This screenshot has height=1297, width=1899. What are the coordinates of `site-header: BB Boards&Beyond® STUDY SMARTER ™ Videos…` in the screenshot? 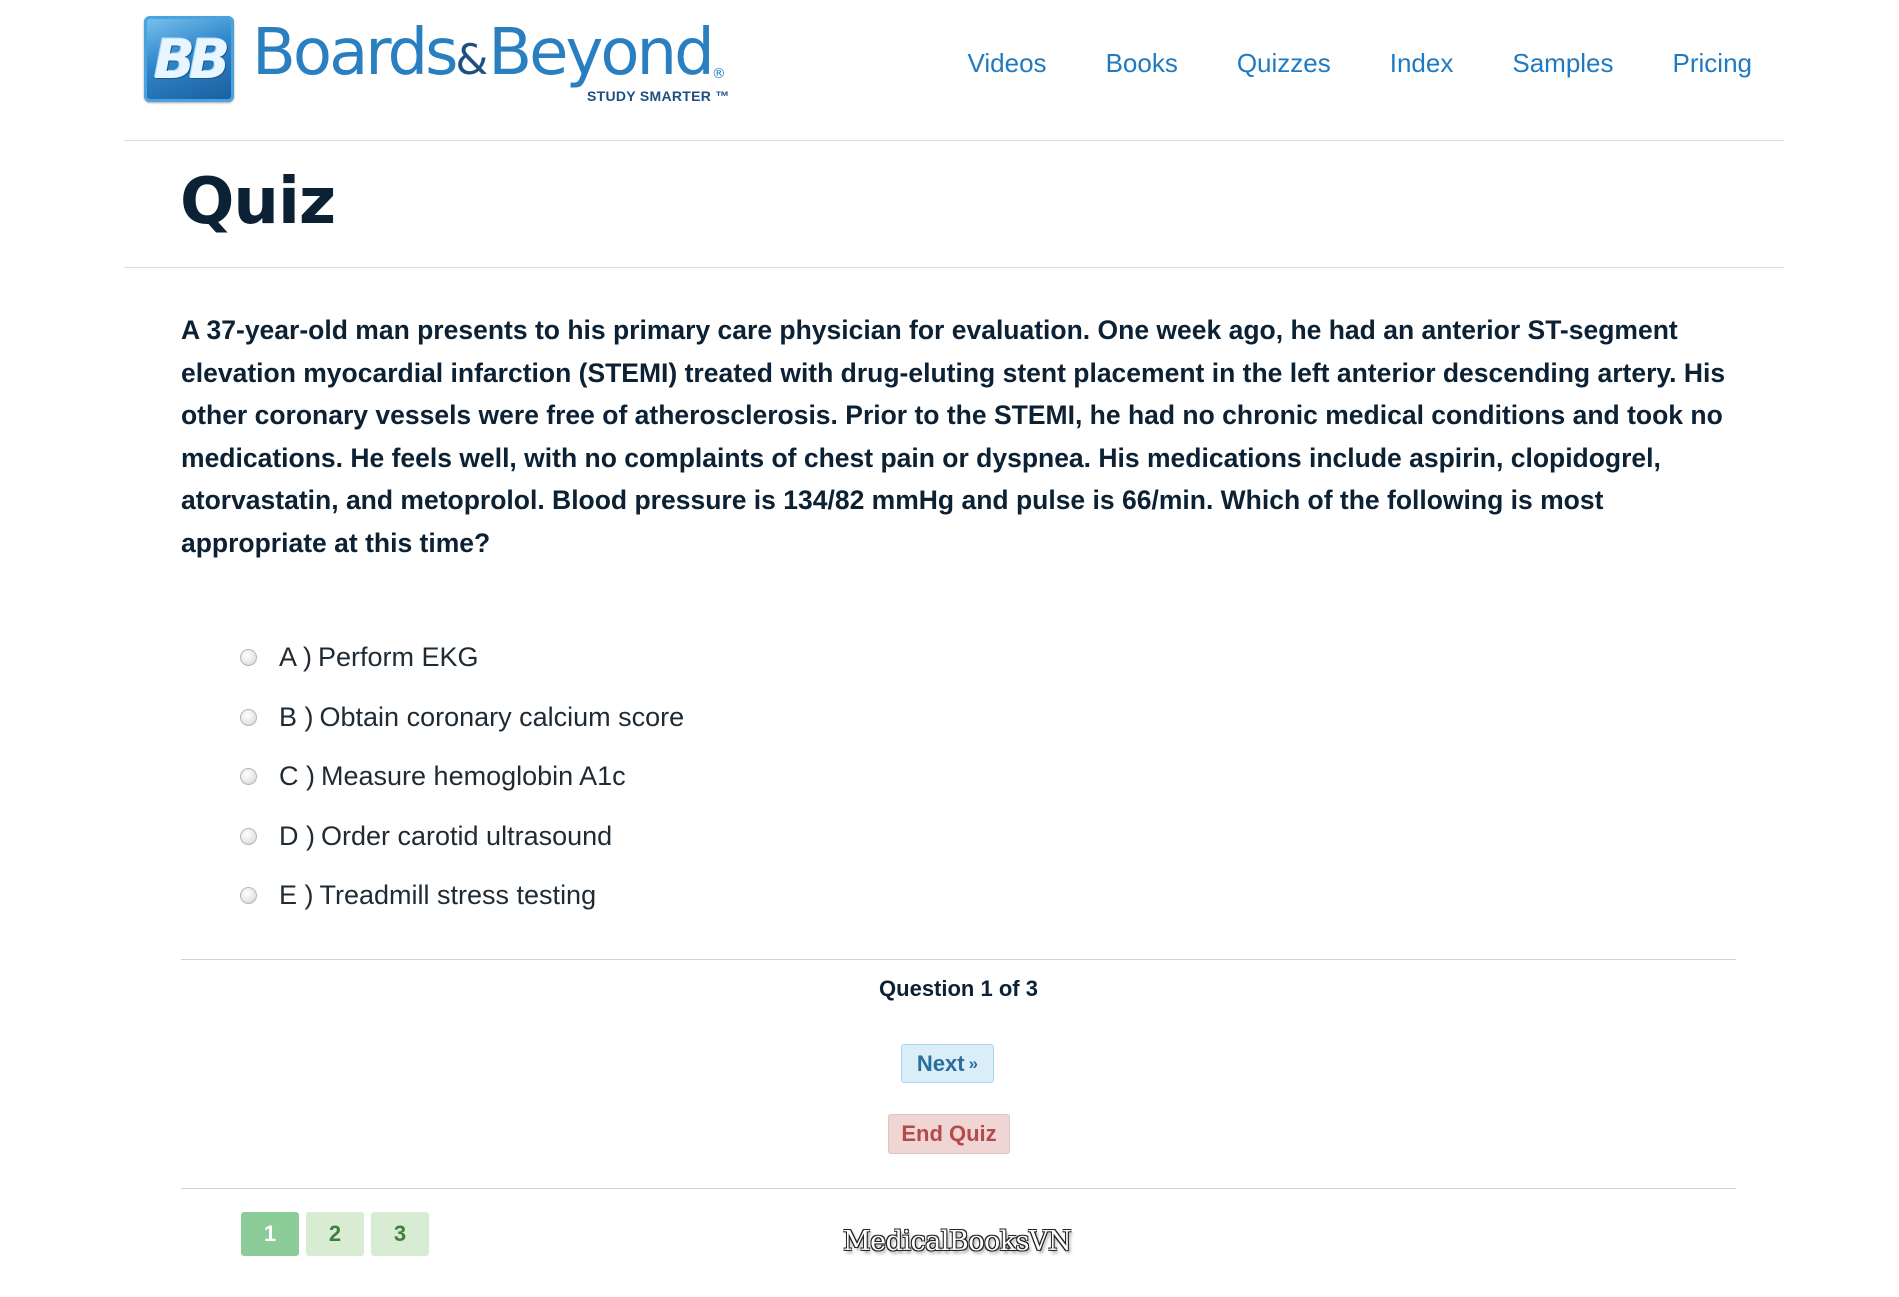 It's located at (954, 70).